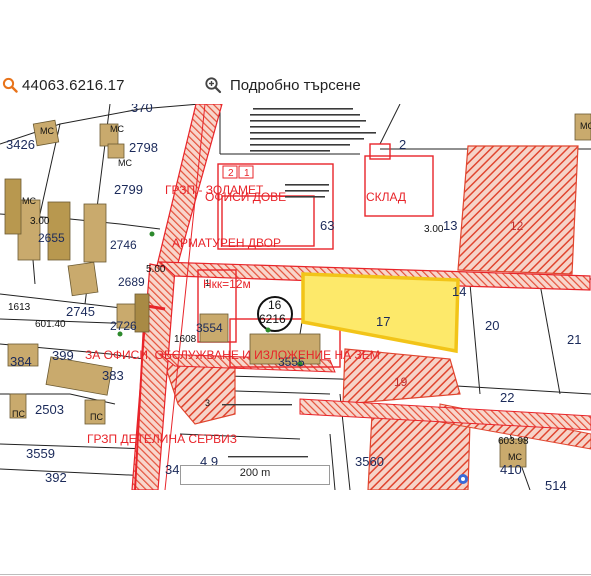 The height and width of the screenshot is (576, 591). Describe the element at coordinates (143, 147) in the screenshot. I see `label-2798: 2798` at that location.